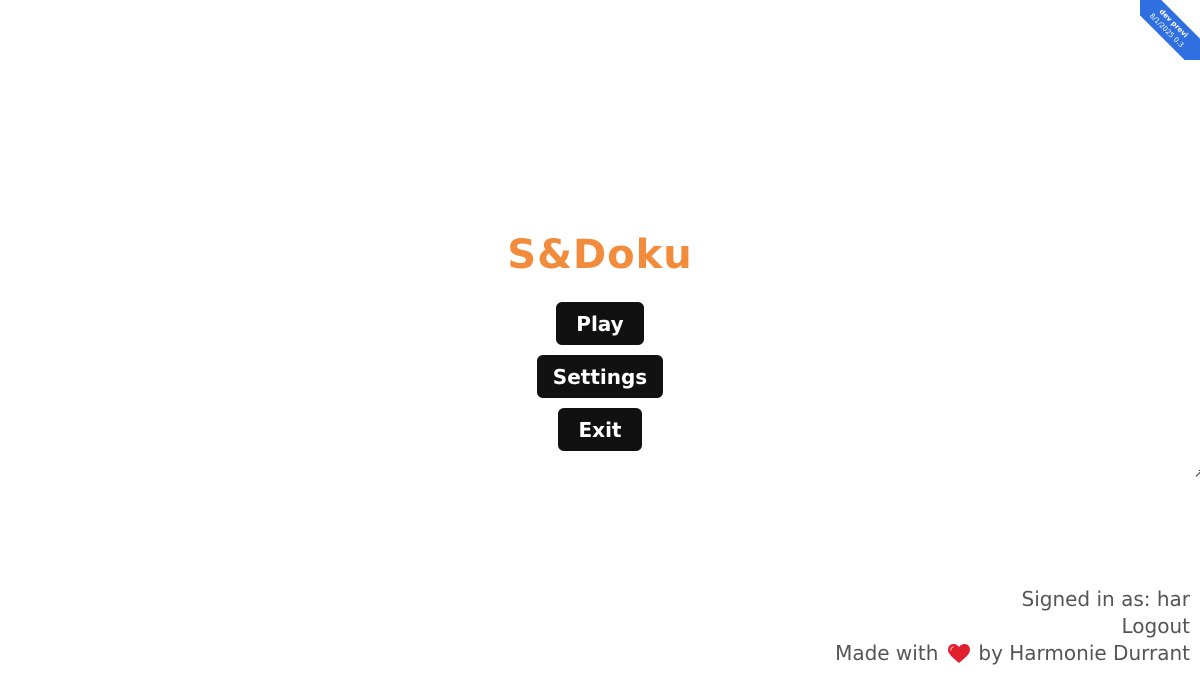 This screenshot has height=675, width=1200. What do you see at coordinates (959, 653) in the screenshot?
I see `heart-icon` at bounding box center [959, 653].